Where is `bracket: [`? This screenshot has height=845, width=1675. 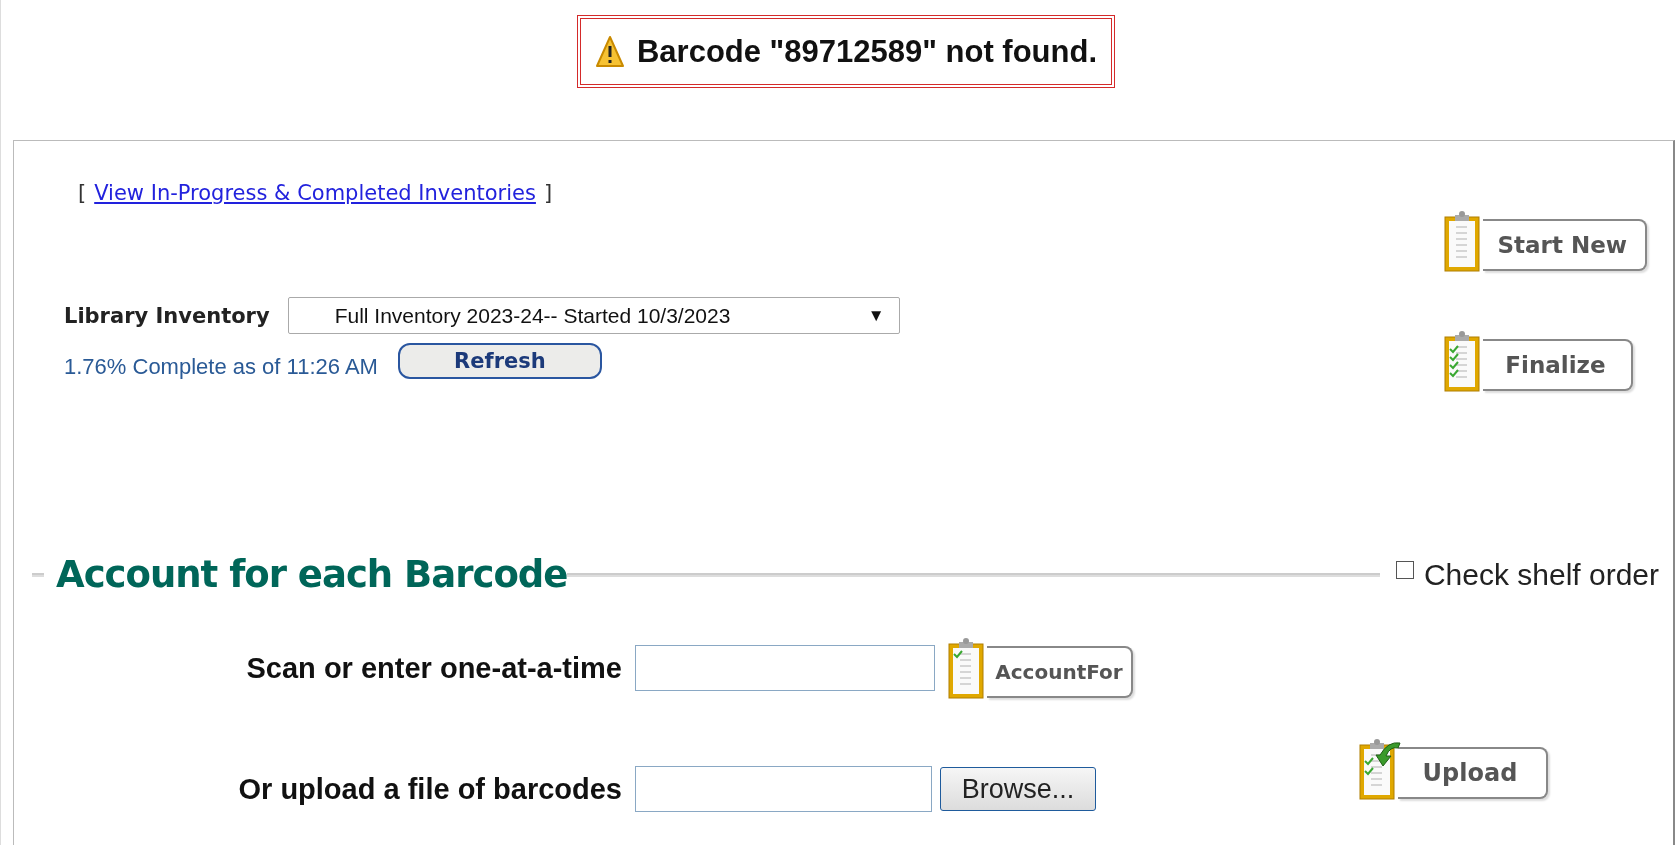 bracket: [ is located at coordinates (82, 193).